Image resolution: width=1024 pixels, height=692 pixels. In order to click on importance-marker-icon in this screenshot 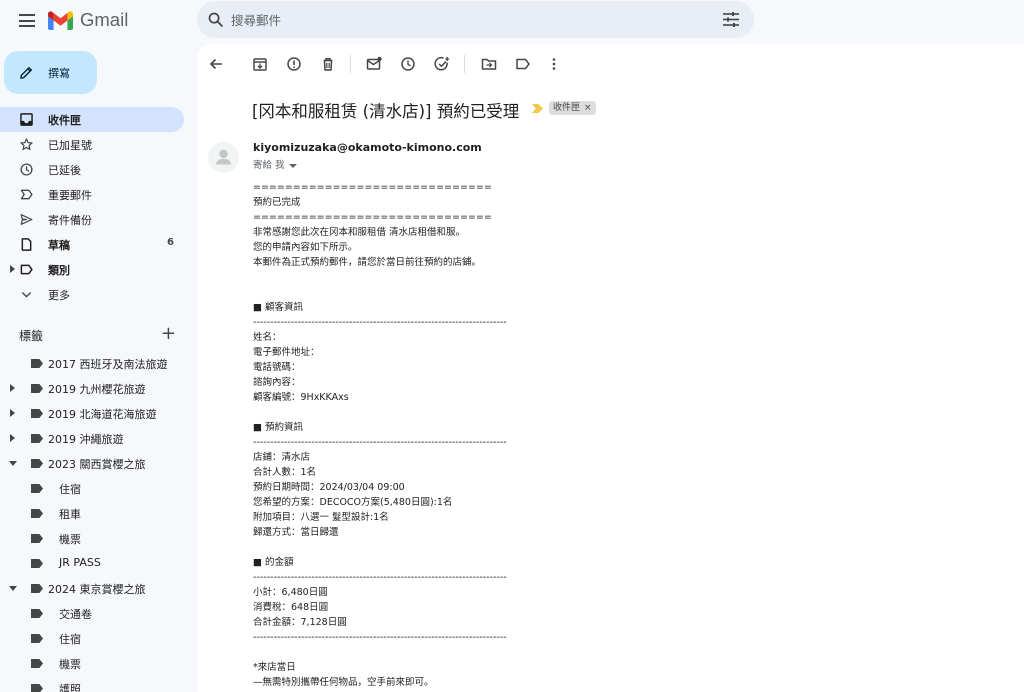, I will do `click(537, 108)`.